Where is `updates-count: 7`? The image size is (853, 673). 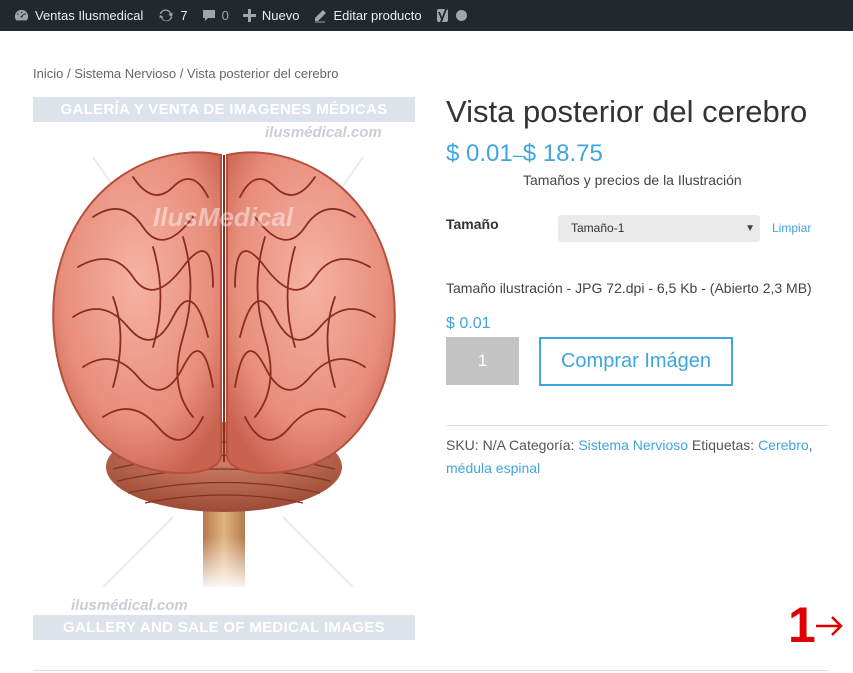
updates-count: 7 is located at coordinates (184, 15).